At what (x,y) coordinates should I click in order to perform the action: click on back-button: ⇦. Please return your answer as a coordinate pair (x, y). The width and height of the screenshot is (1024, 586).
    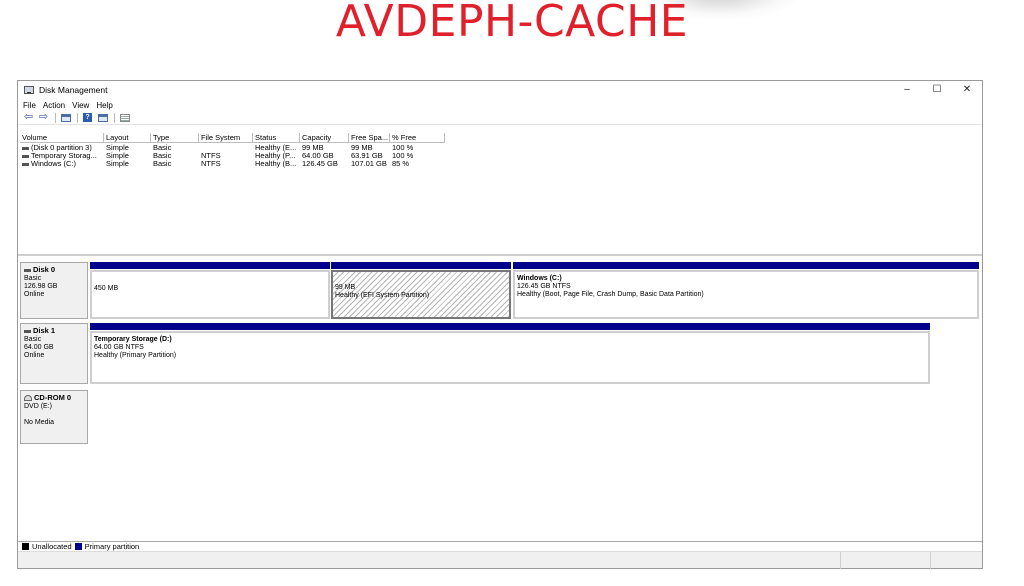
    Looking at the image, I should click on (28, 117).